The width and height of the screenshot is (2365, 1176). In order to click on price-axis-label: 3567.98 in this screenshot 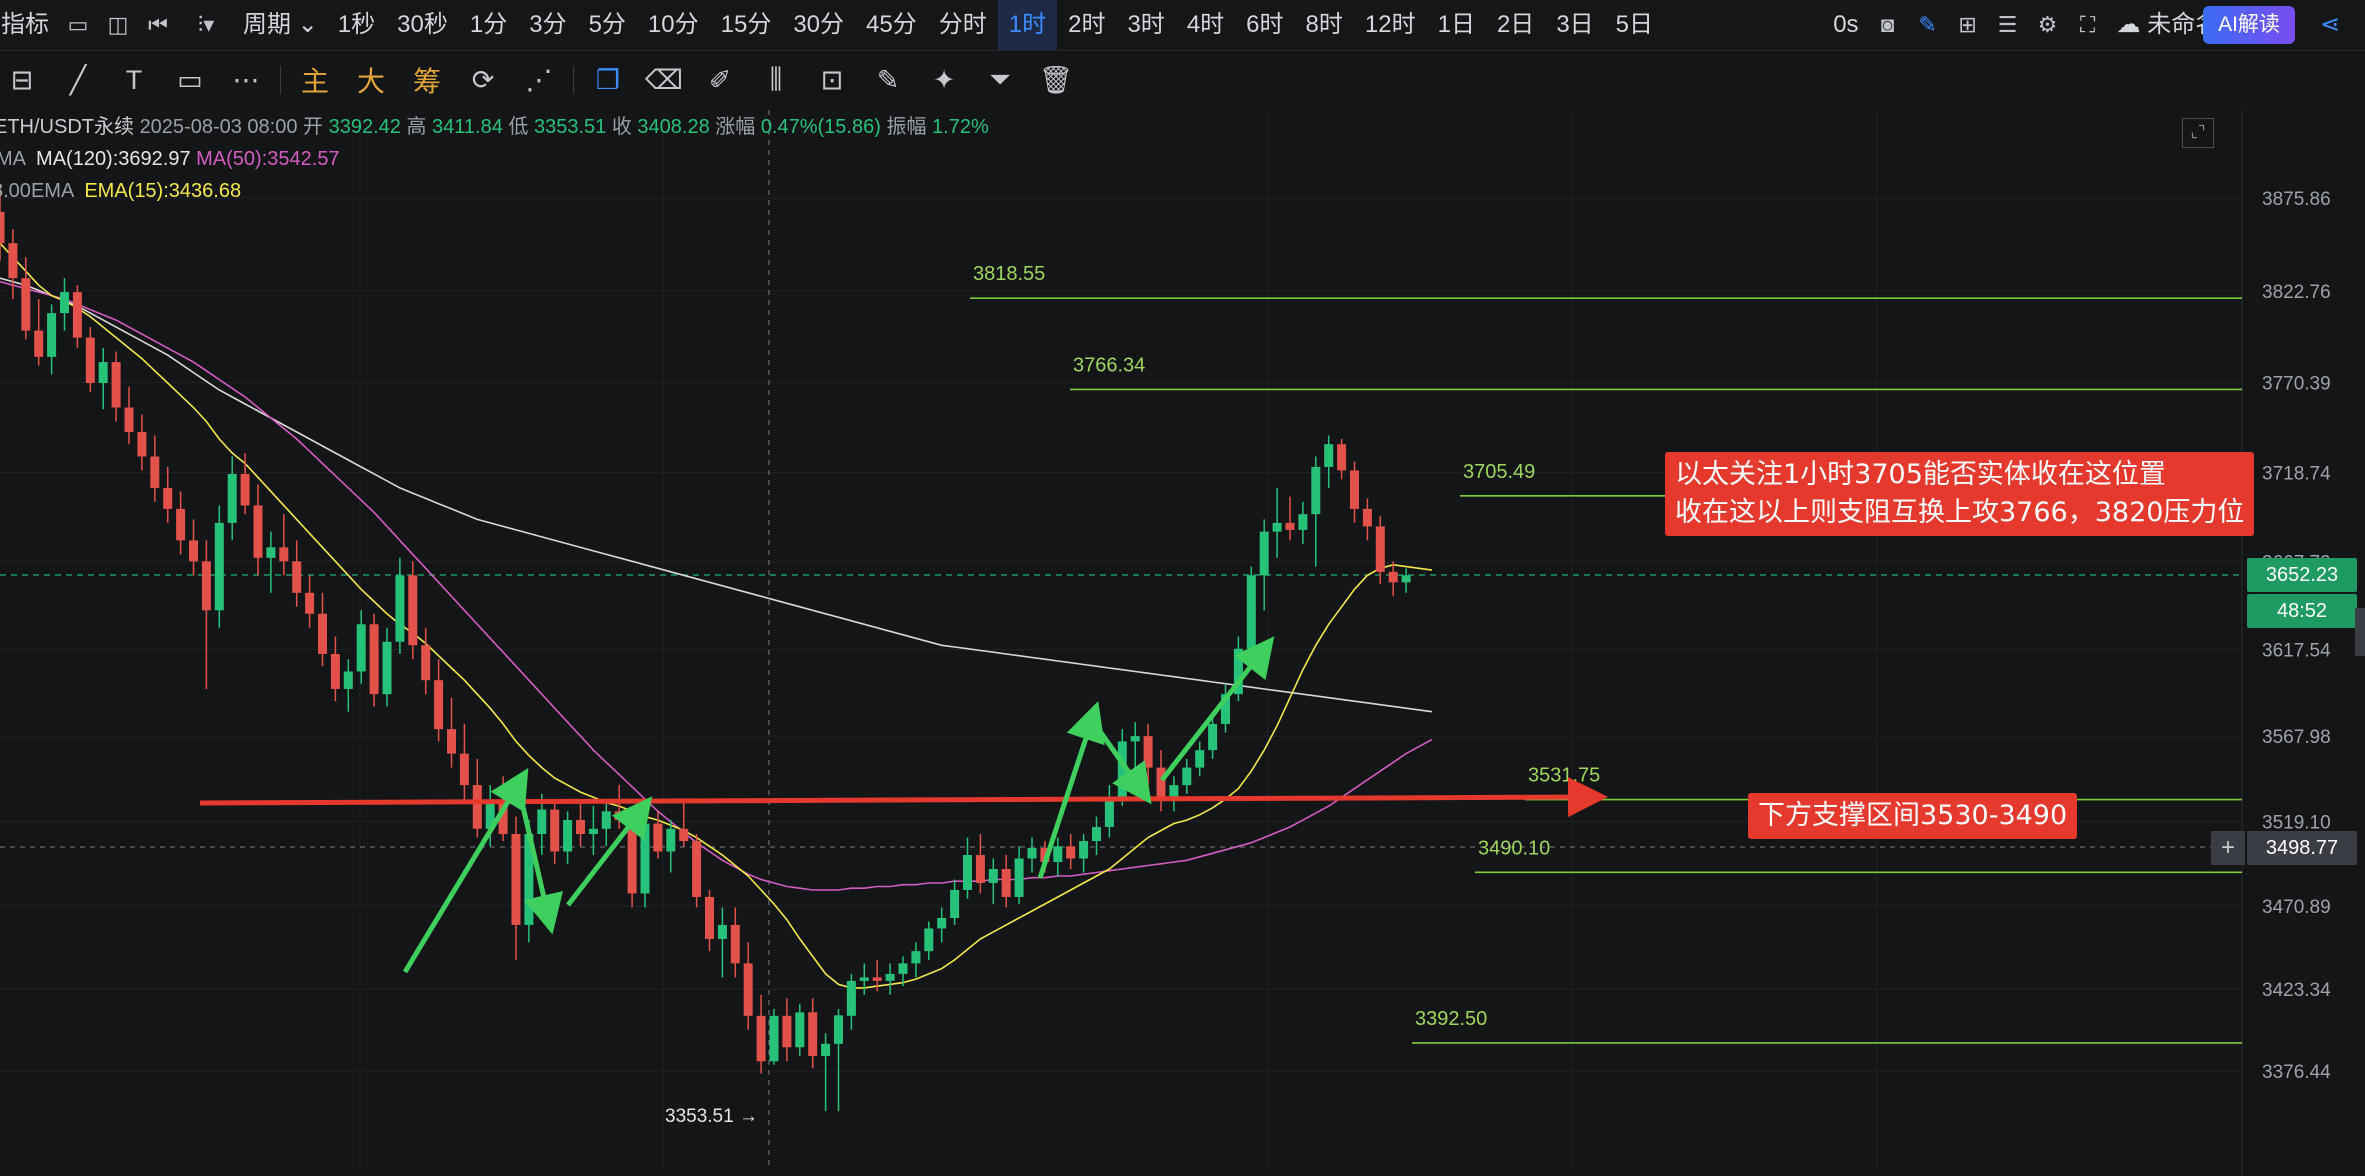, I will do `click(2296, 737)`.